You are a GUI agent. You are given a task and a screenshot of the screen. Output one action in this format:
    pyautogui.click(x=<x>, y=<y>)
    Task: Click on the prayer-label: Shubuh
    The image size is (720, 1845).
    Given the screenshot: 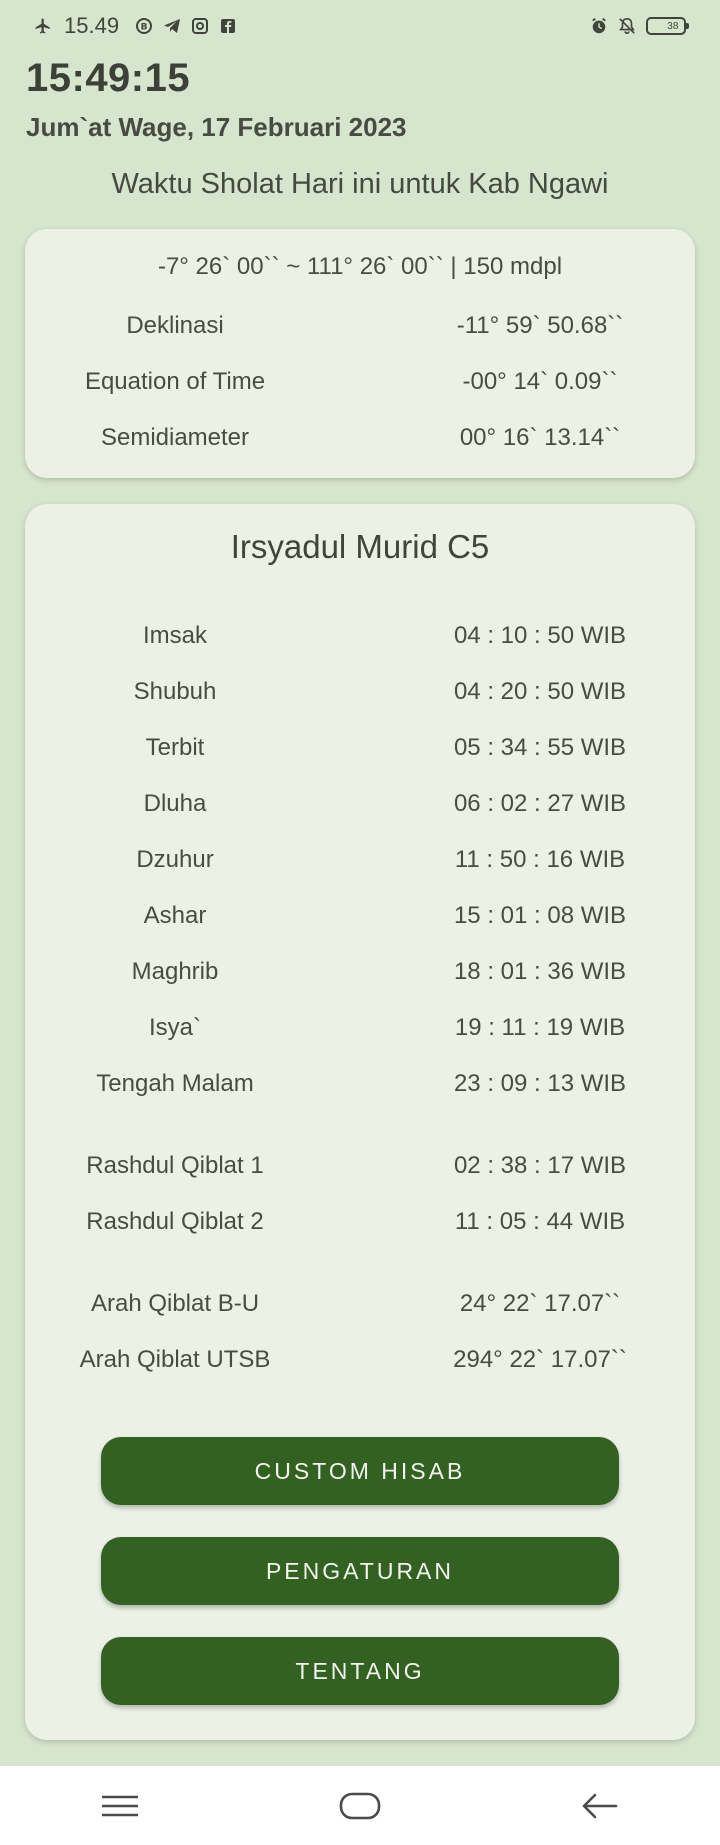 What is the action you would take?
    pyautogui.click(x=175, y=691)
    